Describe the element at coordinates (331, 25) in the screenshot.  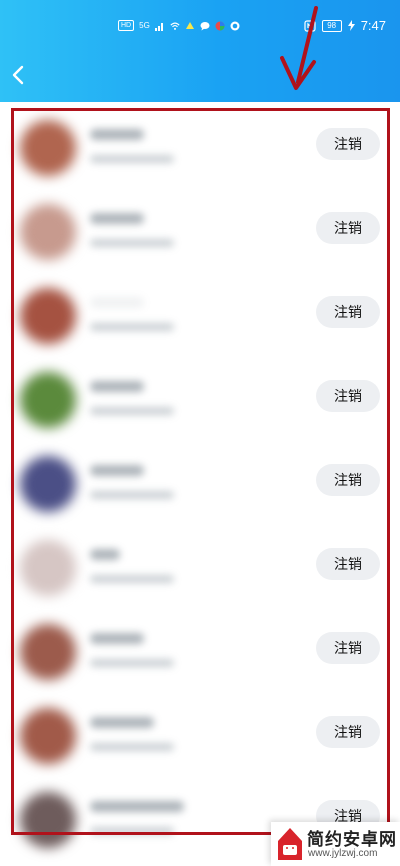
I see `battery-indicator: 98` at that location.